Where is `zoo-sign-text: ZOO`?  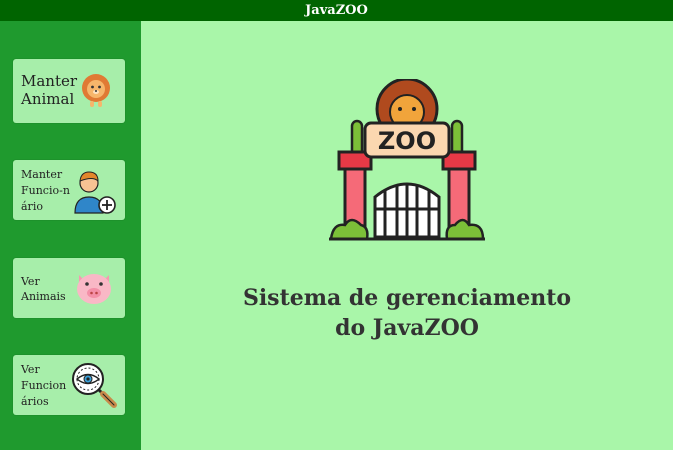
zoo-sign-text: ZOO is located at coordinates (407, 141).